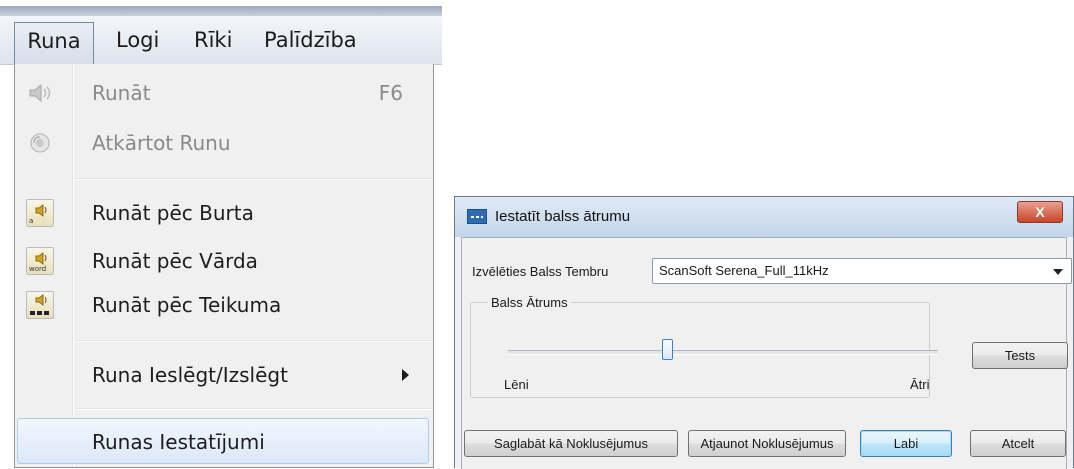  Describe the element at coordinates (906, 443) in the screenshot. I see `ok-button: Labi` at that location.